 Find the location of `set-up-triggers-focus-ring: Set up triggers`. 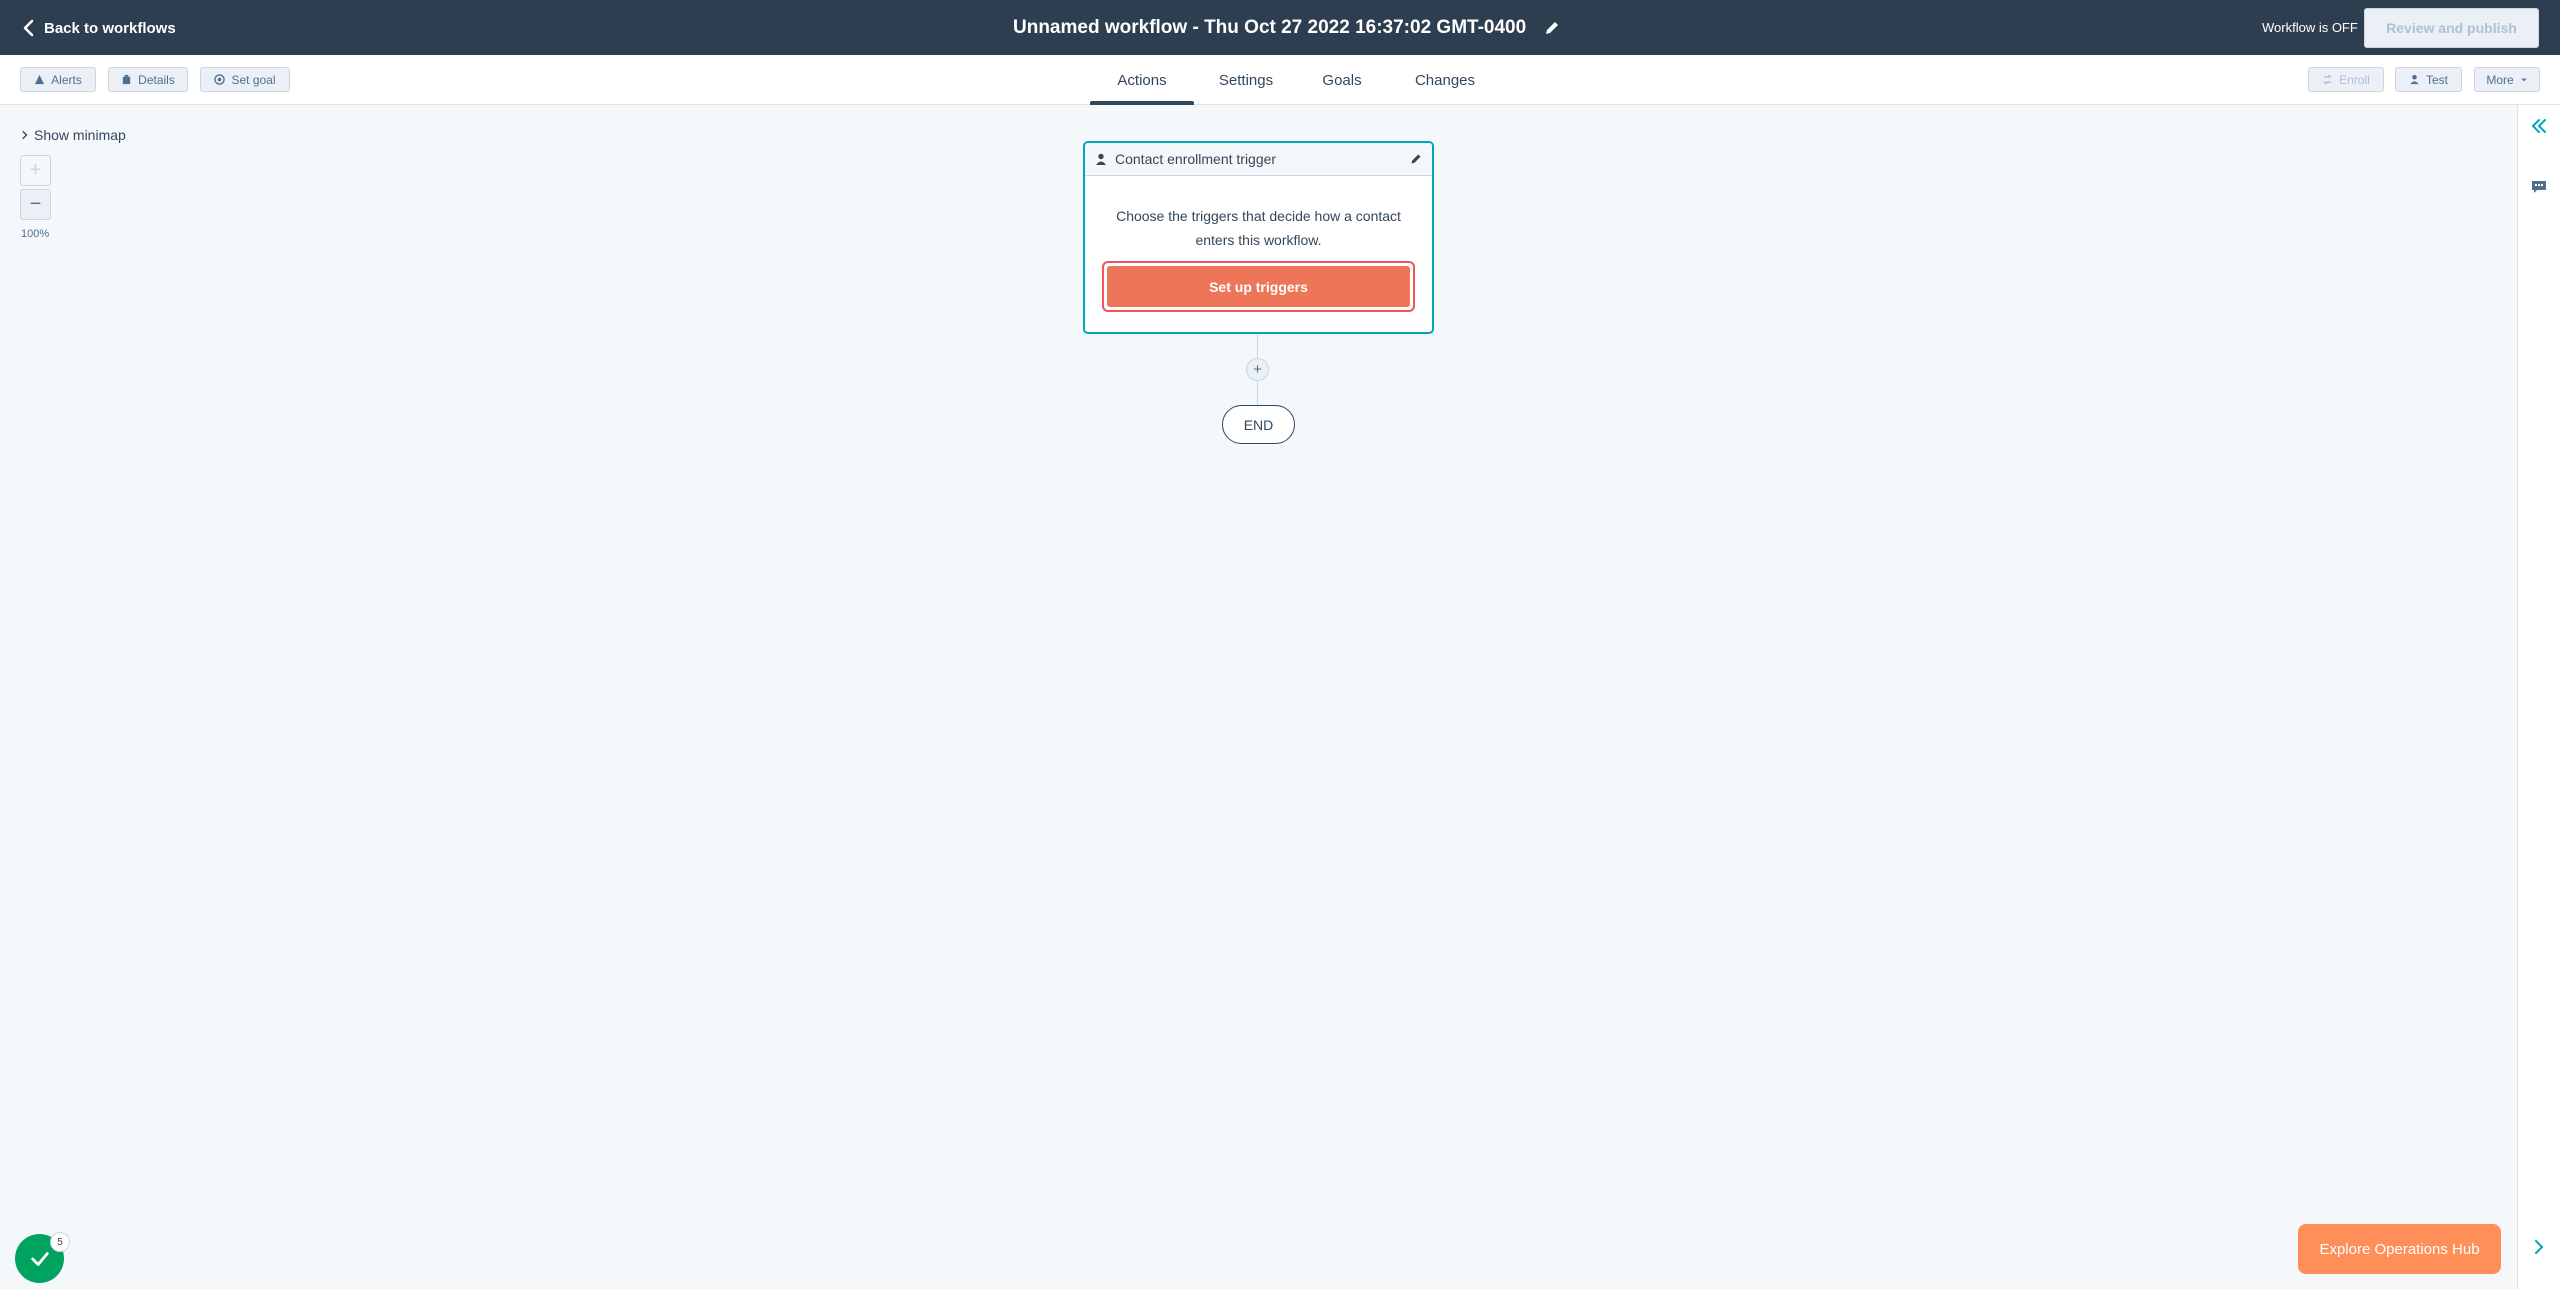

set-up-triggers-focus-ring: Set up triggers is located at coordinates (1258, 286).